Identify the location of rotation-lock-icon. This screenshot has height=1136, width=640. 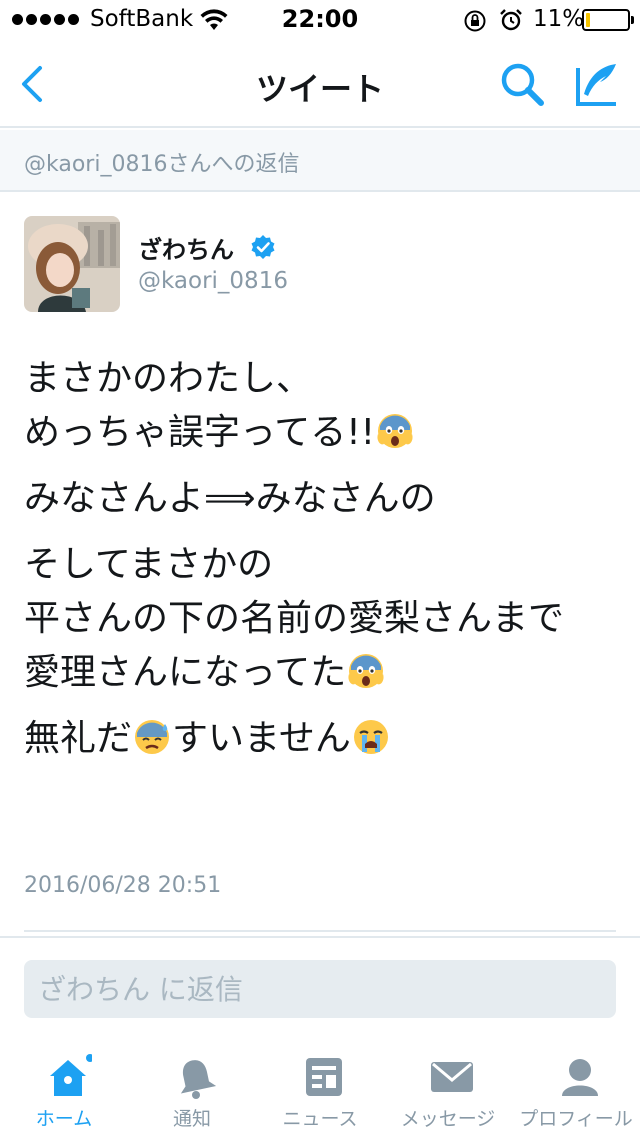
(475, 21).